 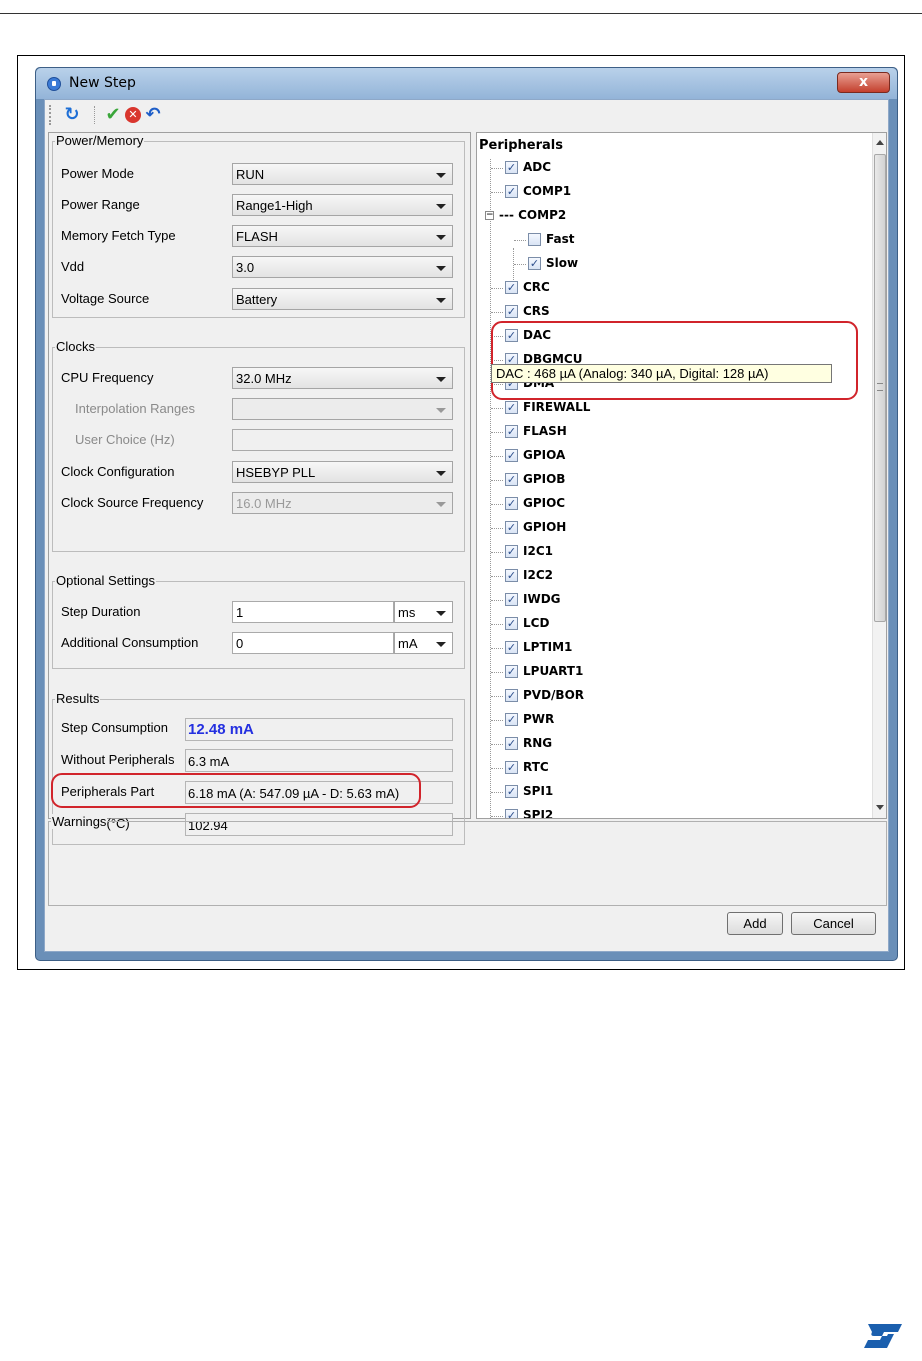 What do you see at coordinates (342, 205) in the screenshot?
I see `power-range-select: Range1-High` at bounding box center [342, 205].